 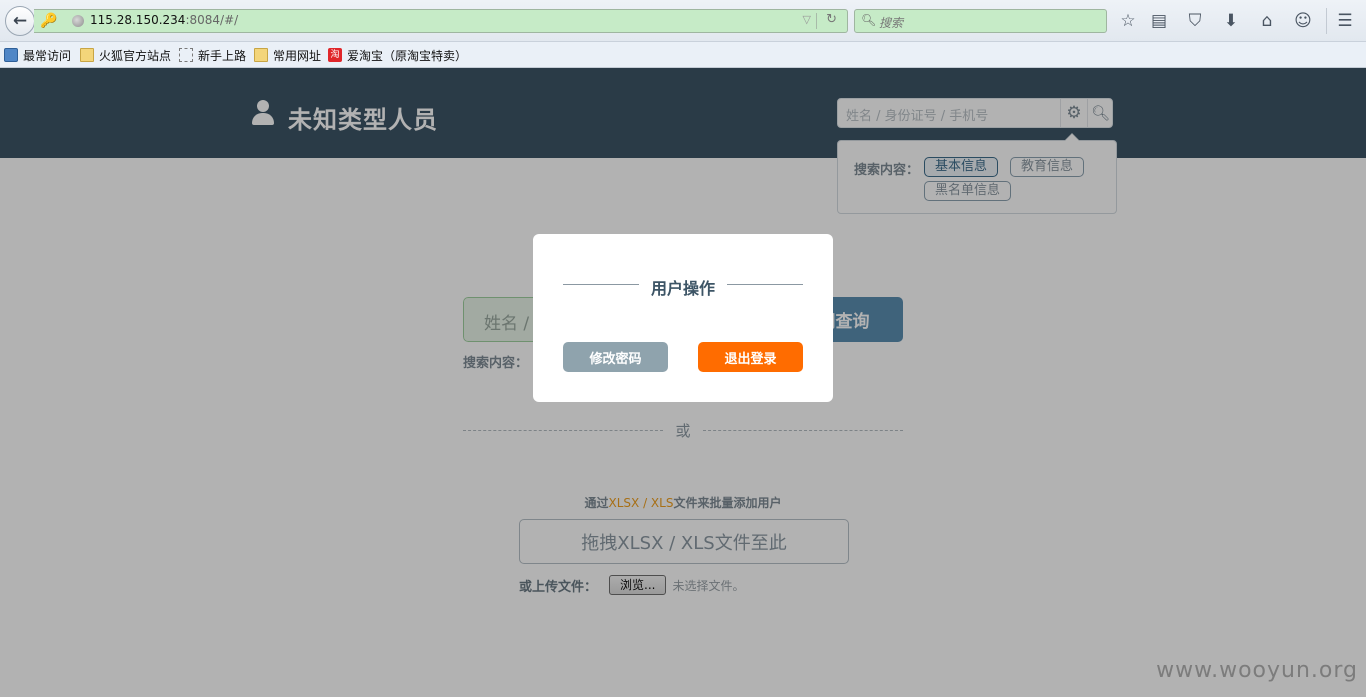 I want to click on modal-title: 用户操作, so click(x=682, y=288).